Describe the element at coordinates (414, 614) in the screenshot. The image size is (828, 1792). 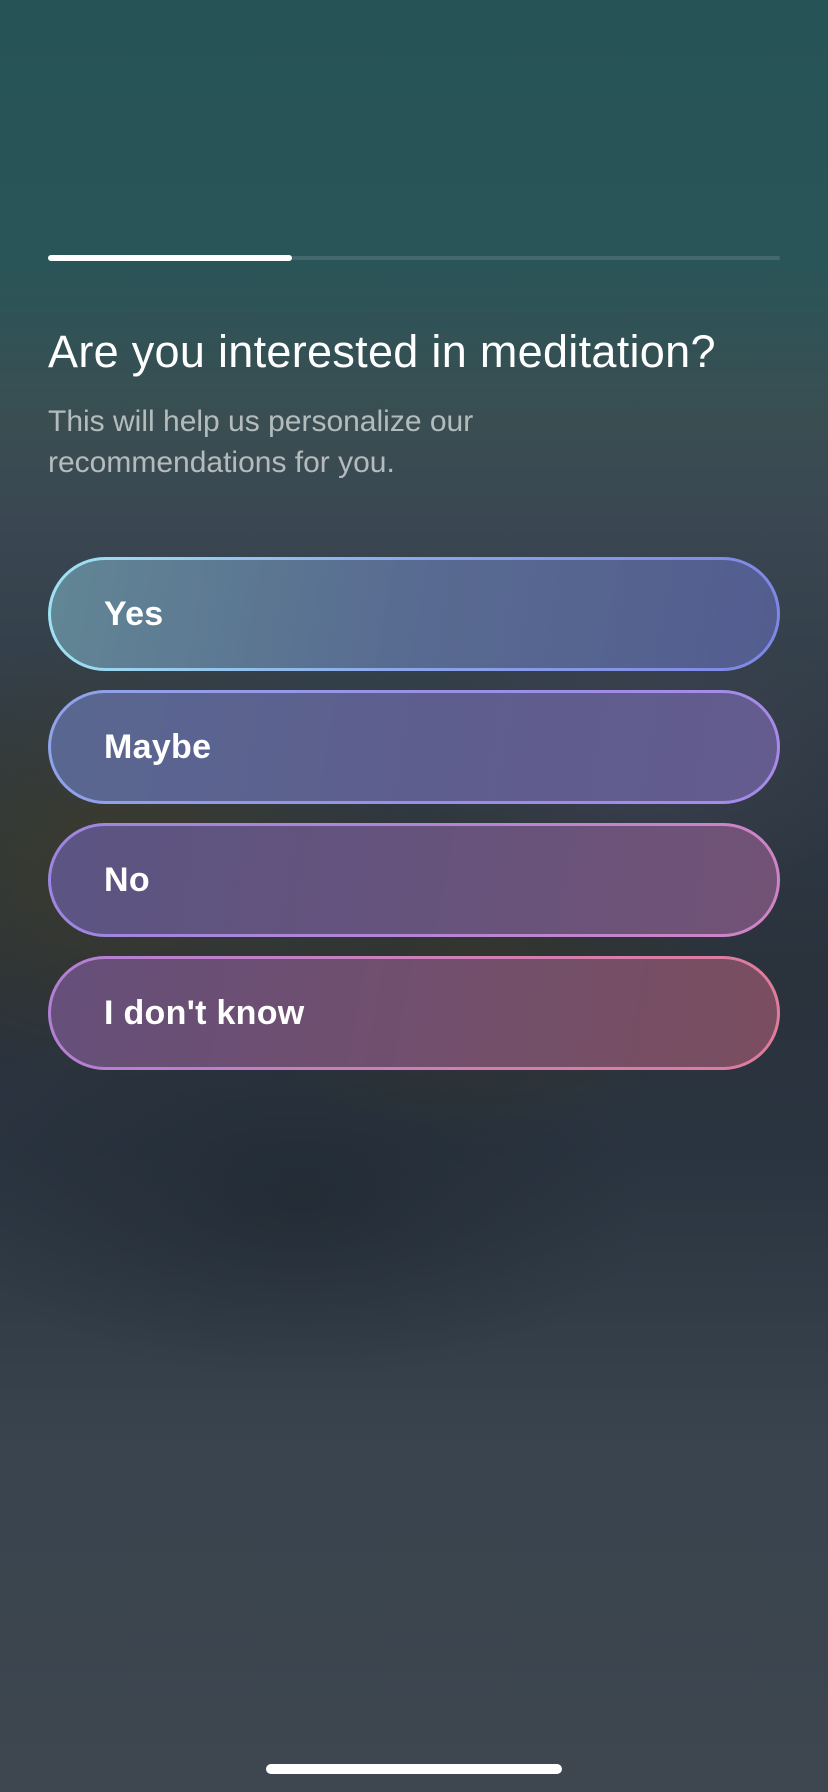
I see `option-yes-button: Yes` at that location.